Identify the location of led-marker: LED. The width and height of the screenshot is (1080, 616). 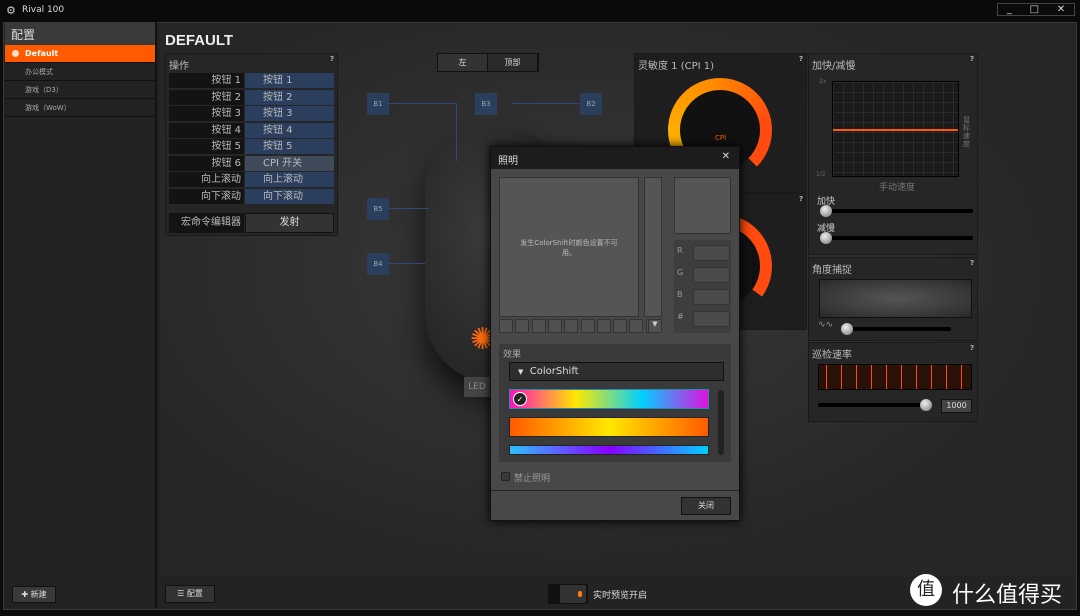
(477, 387).